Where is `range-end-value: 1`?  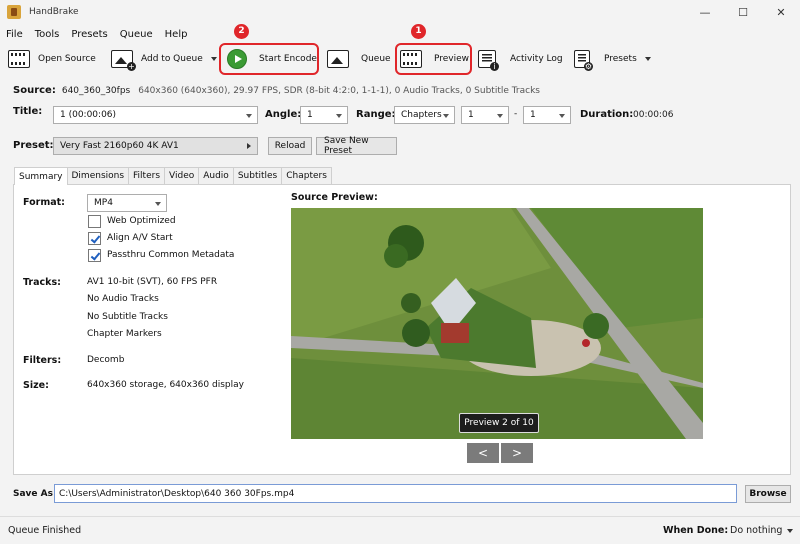 range-end-value: 1 is located at coordinates (533, 115).